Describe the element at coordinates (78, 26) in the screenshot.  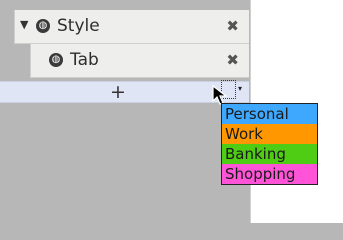
I see `tree-item-label: Style` at that location.